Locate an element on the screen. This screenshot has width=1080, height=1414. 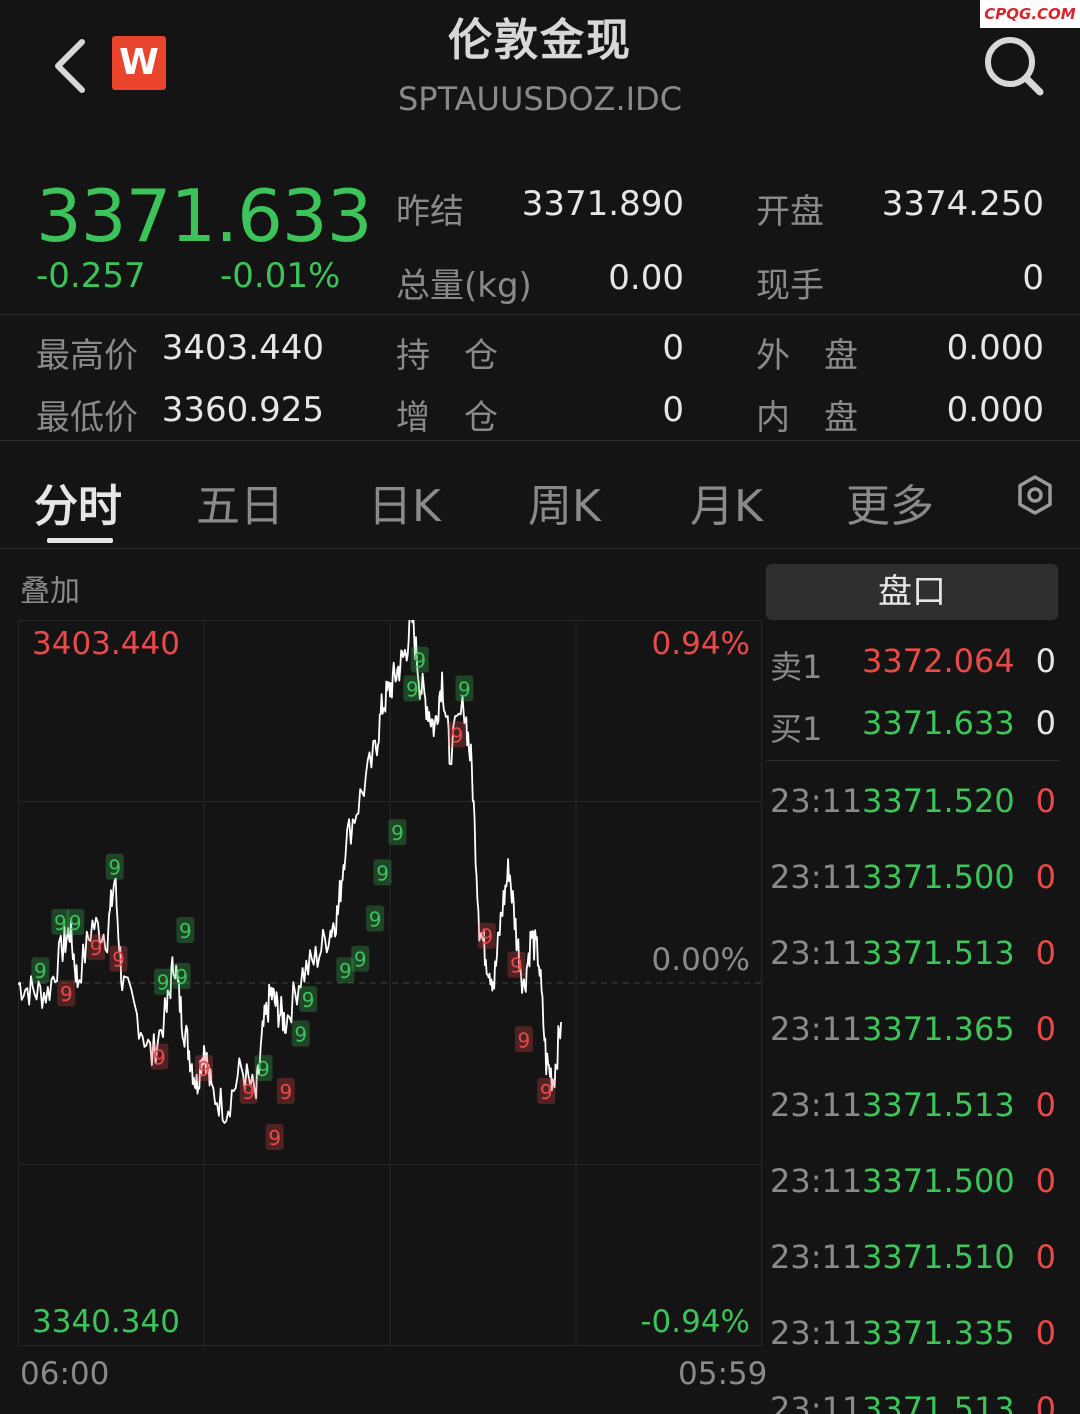
oi-change-label: 增 仓 is located at coordinates (447, 418).